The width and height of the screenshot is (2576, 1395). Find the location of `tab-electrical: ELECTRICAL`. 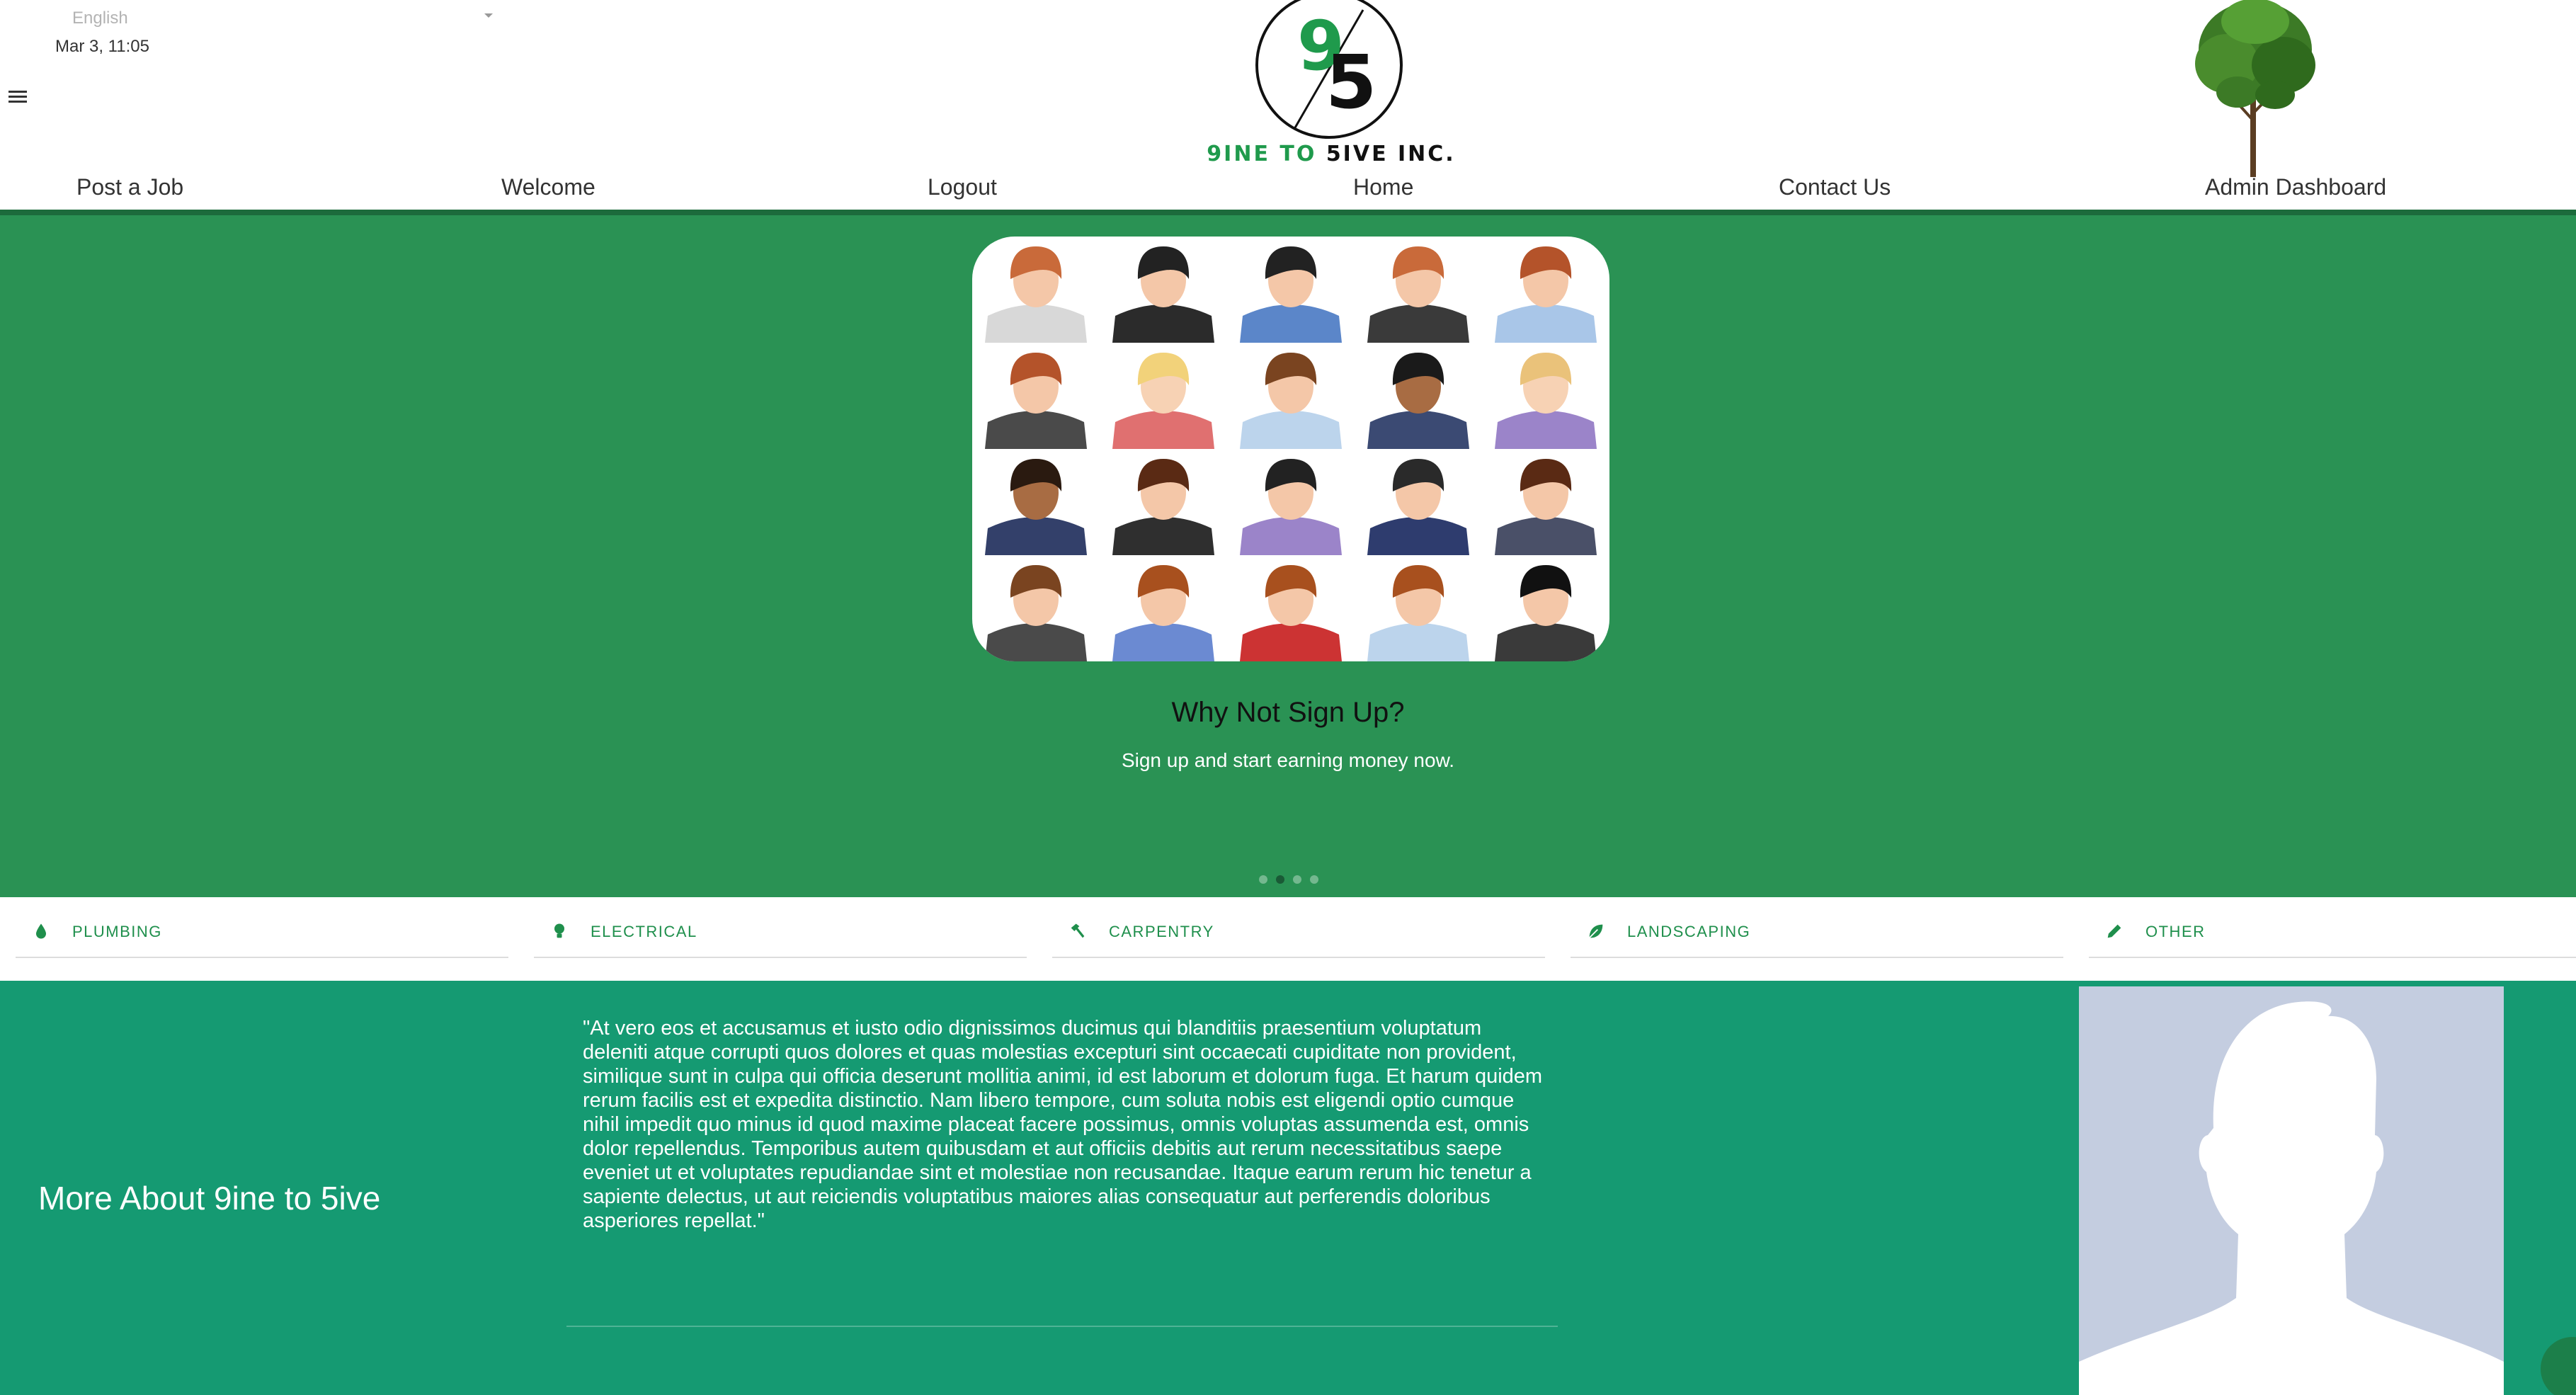

tab-electrical: ELECTRICAL is located at coordinates (781, 927).